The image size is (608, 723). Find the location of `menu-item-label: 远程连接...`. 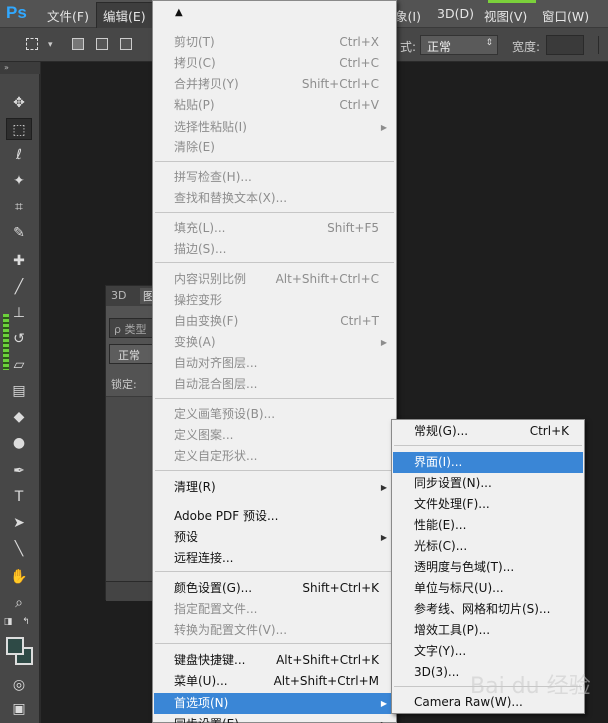

menu-item-label: 远程连接... is located at coordinates (204, 558).